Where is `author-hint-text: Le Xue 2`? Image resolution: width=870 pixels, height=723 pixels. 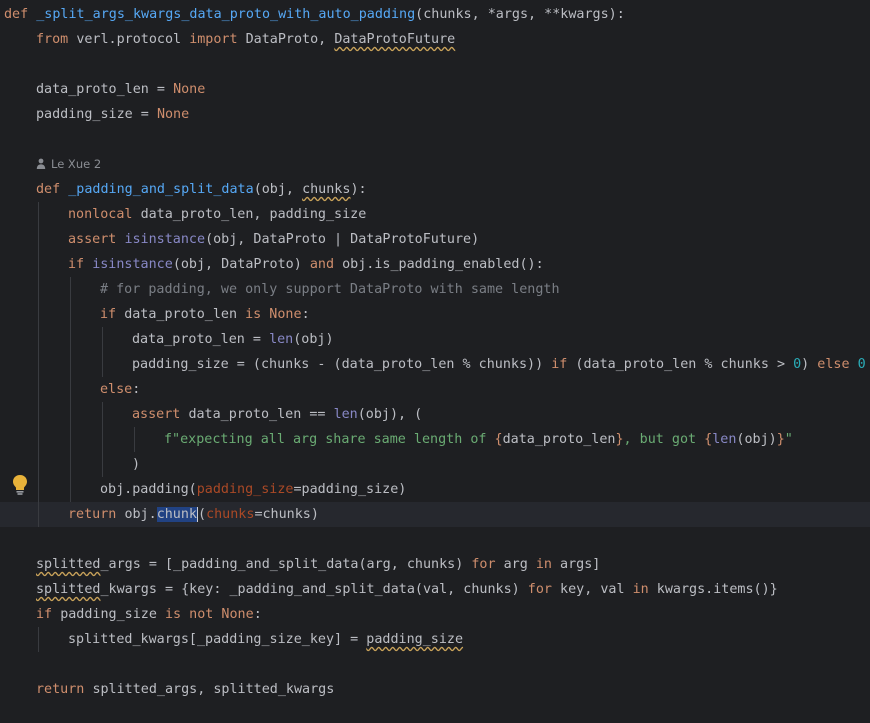
author-hint-text: Le Xue 2 is located at coordinates (76, 164).